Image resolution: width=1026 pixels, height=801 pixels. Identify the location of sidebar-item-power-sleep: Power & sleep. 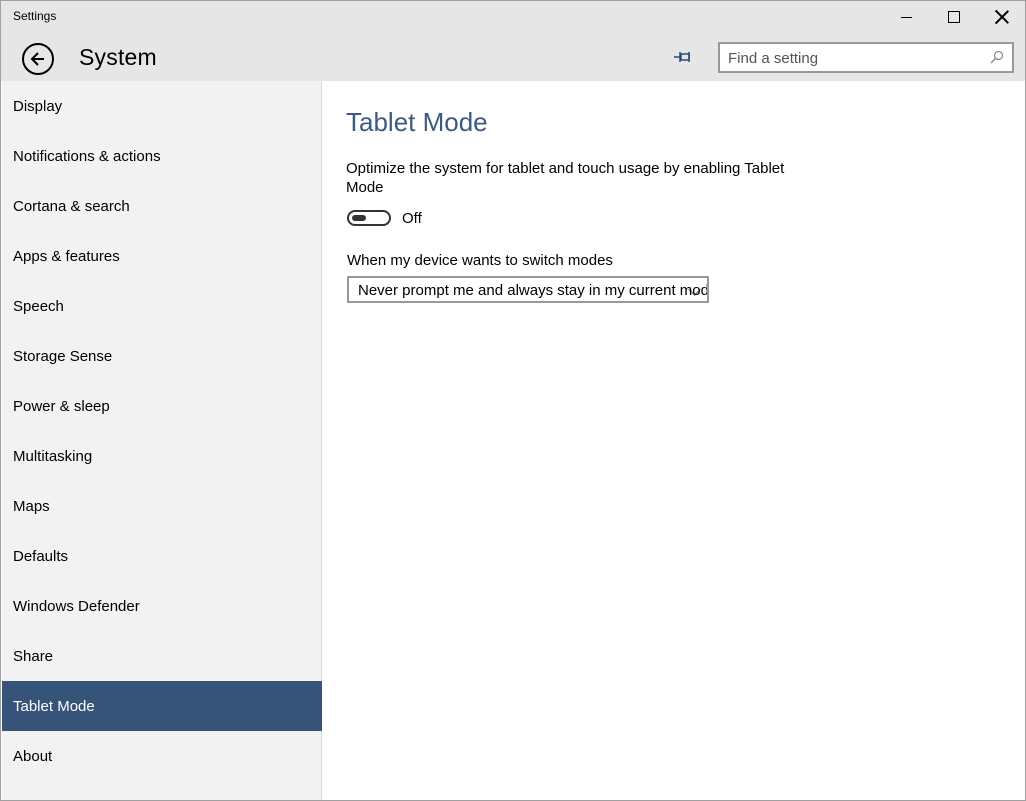
(162, 406).